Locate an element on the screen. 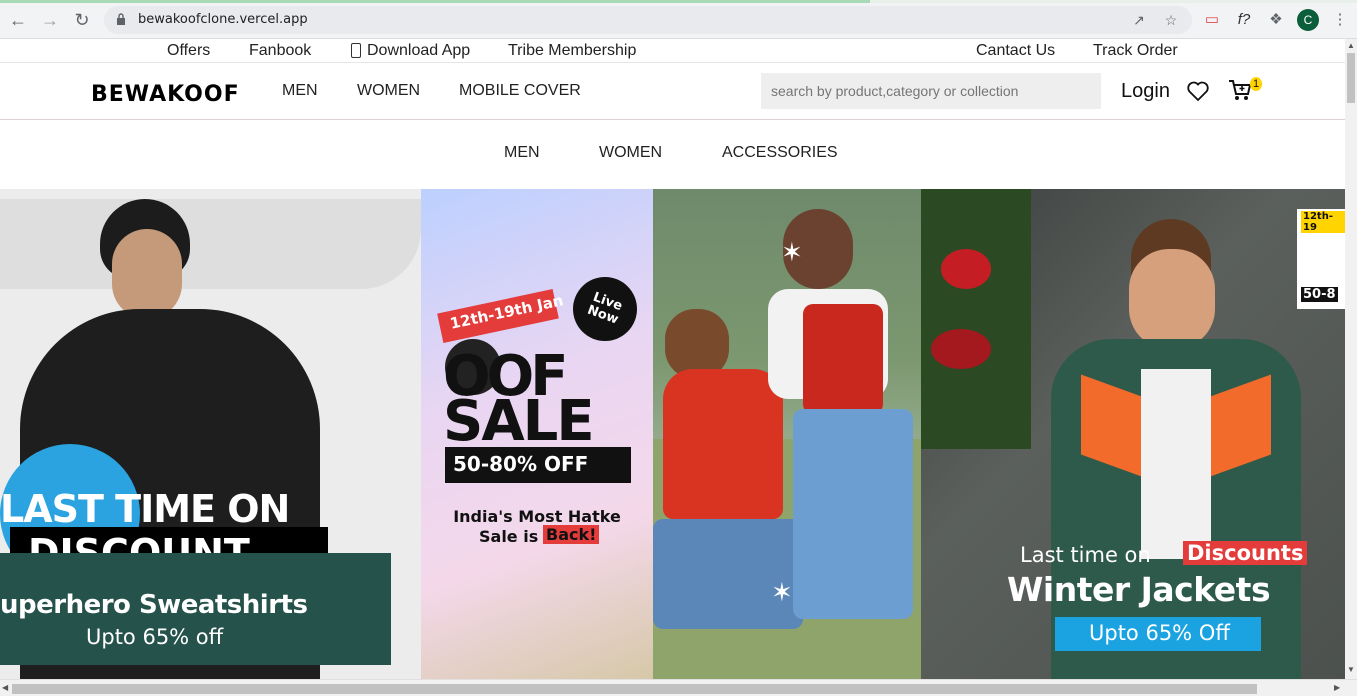 The image size is (1357, 696). foliage-red is located at coordinates (976, 319).